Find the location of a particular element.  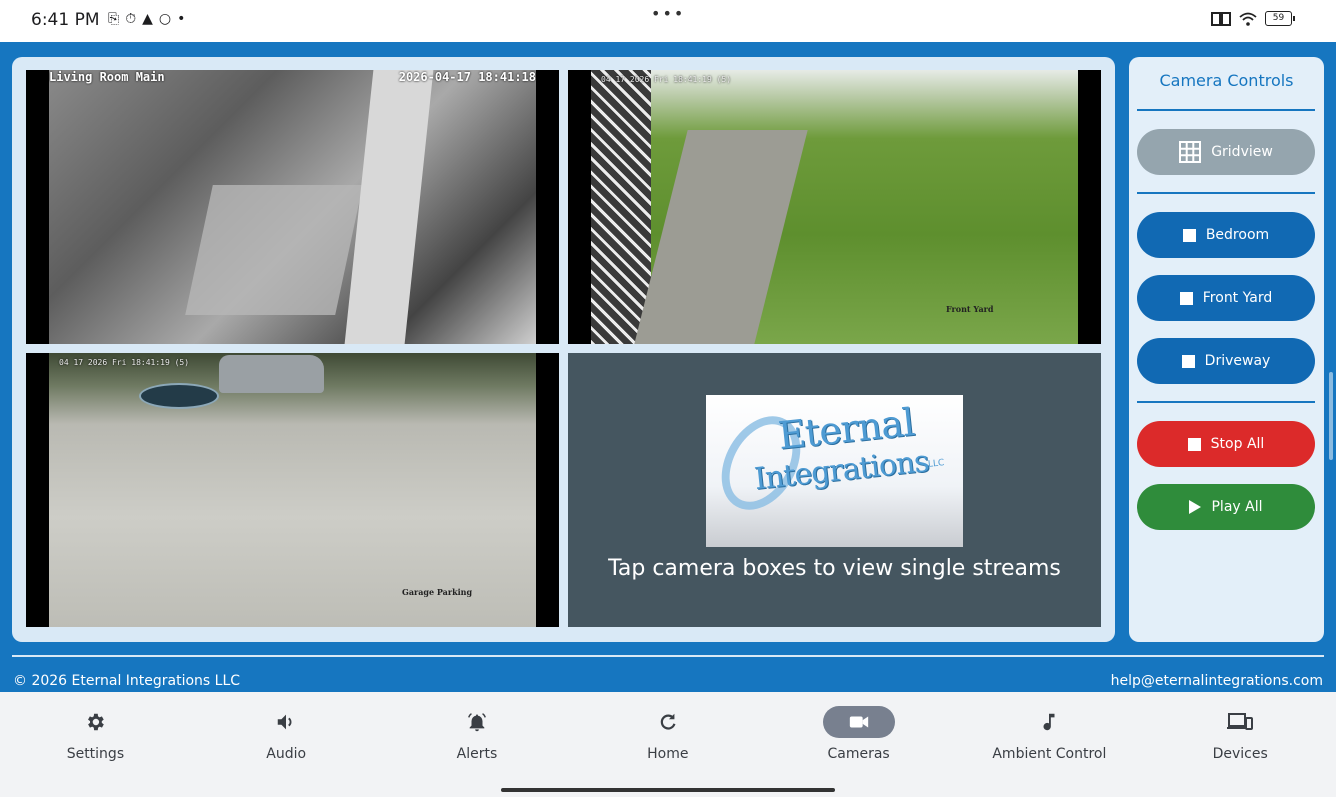

camera-timestamp: 2026-04-17 18:41:18 is located at coordinates (467, 77).